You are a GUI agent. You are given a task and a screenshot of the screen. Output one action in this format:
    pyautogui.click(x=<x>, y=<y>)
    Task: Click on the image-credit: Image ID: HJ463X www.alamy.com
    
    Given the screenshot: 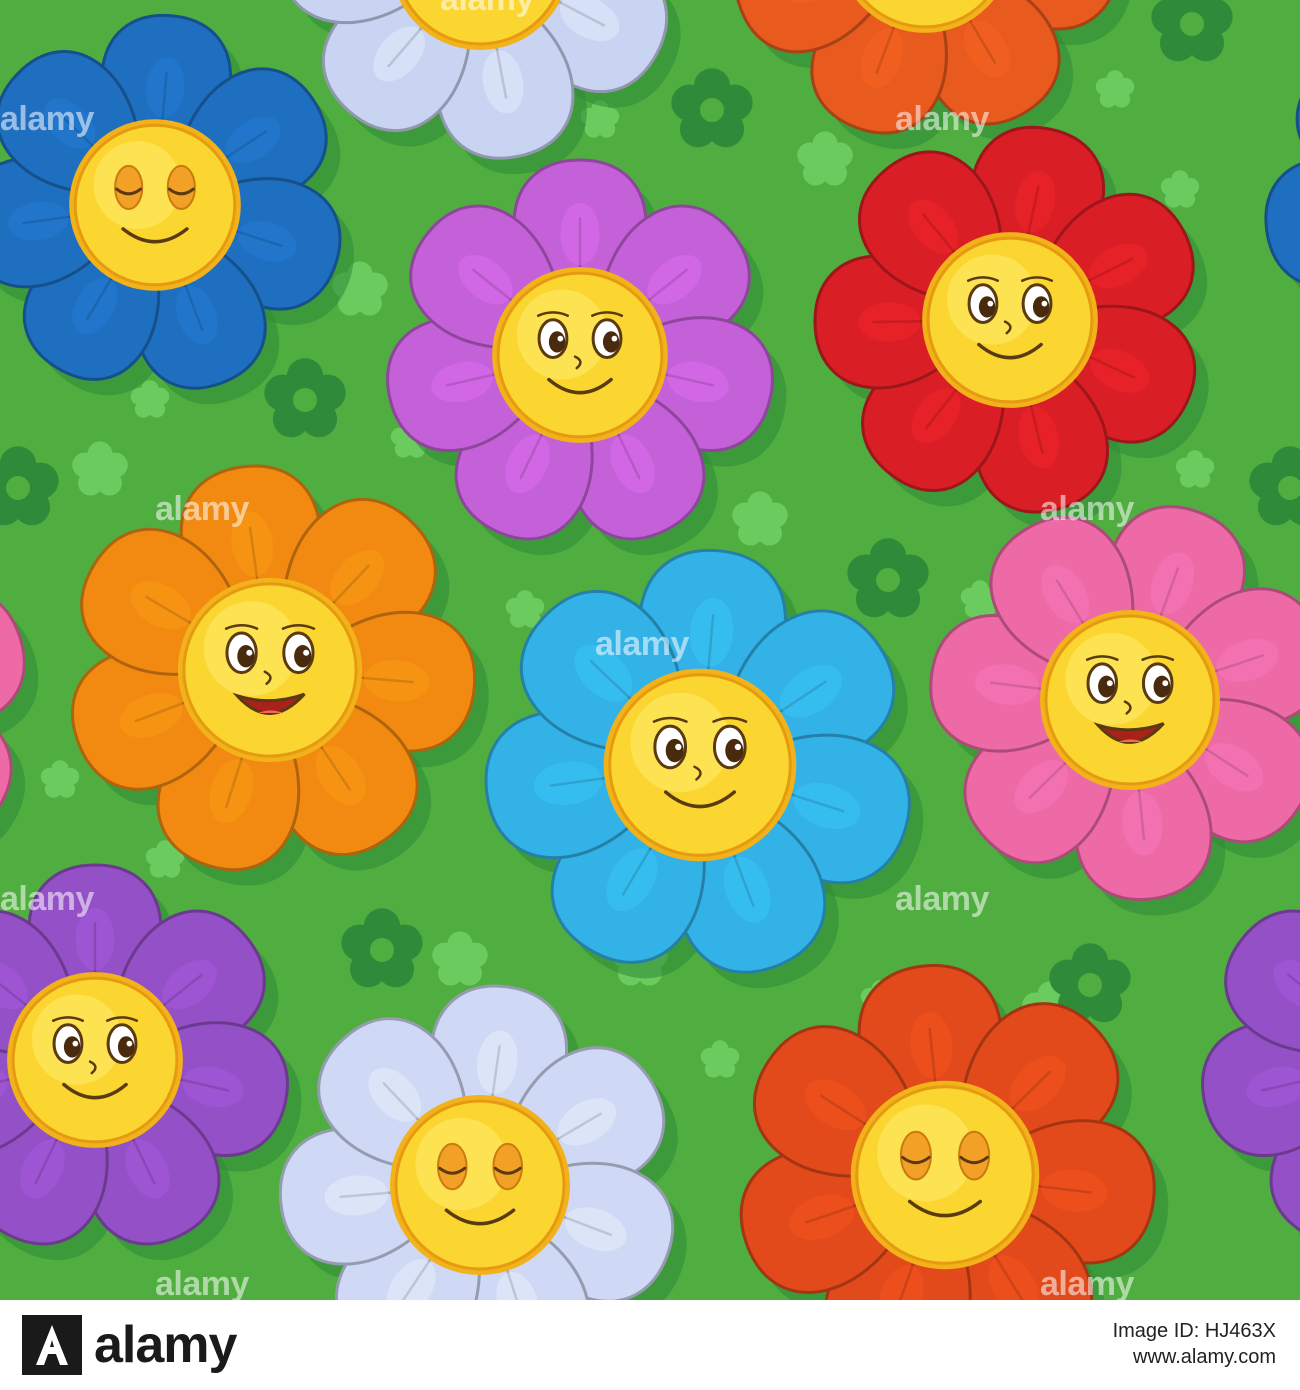 What is the action you would take?
    pyautogui.click(x=1194, y=1344)
    